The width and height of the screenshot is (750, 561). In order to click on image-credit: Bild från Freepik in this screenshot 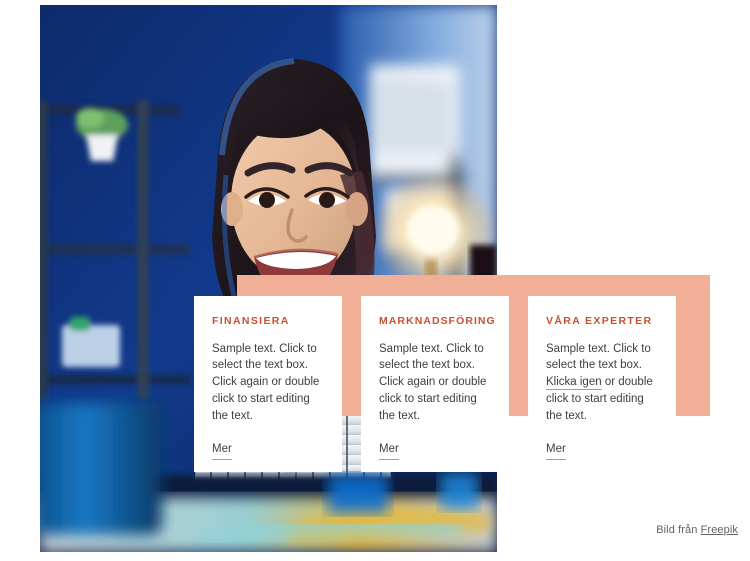, I will do `click(697, 530)`.